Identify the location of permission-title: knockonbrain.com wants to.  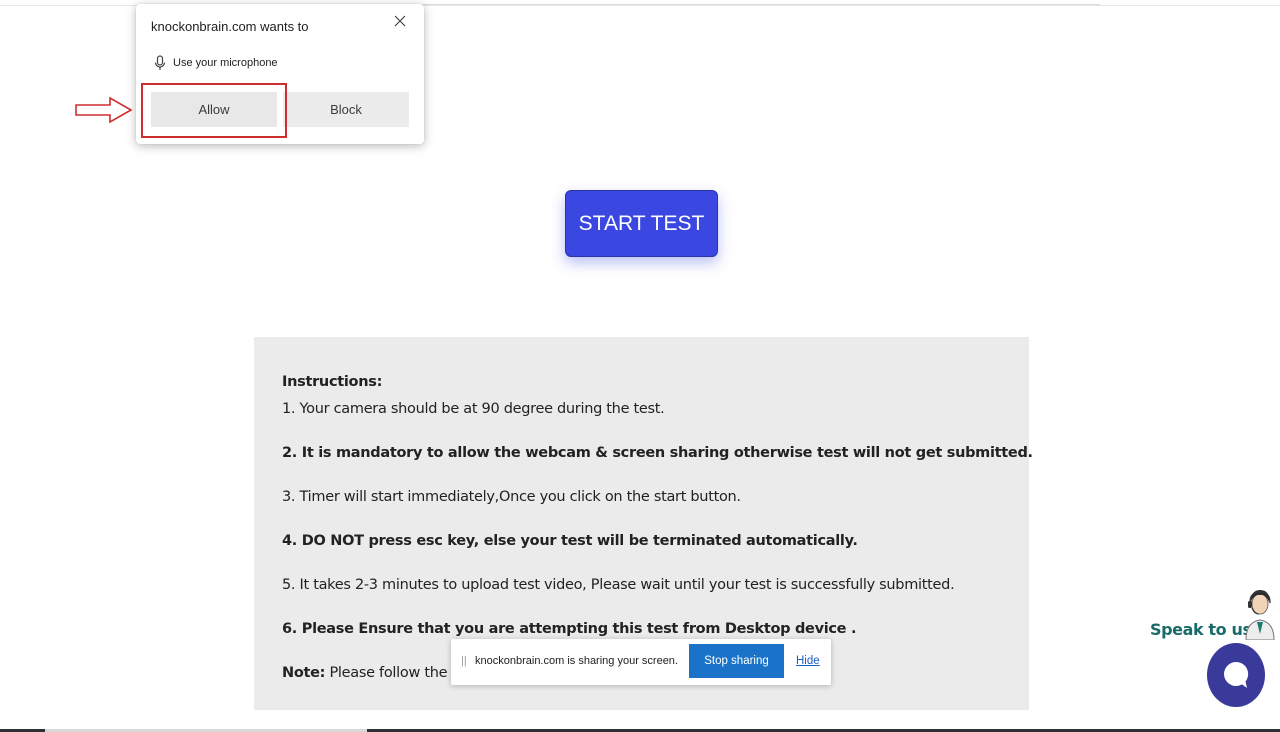
(230, 26).